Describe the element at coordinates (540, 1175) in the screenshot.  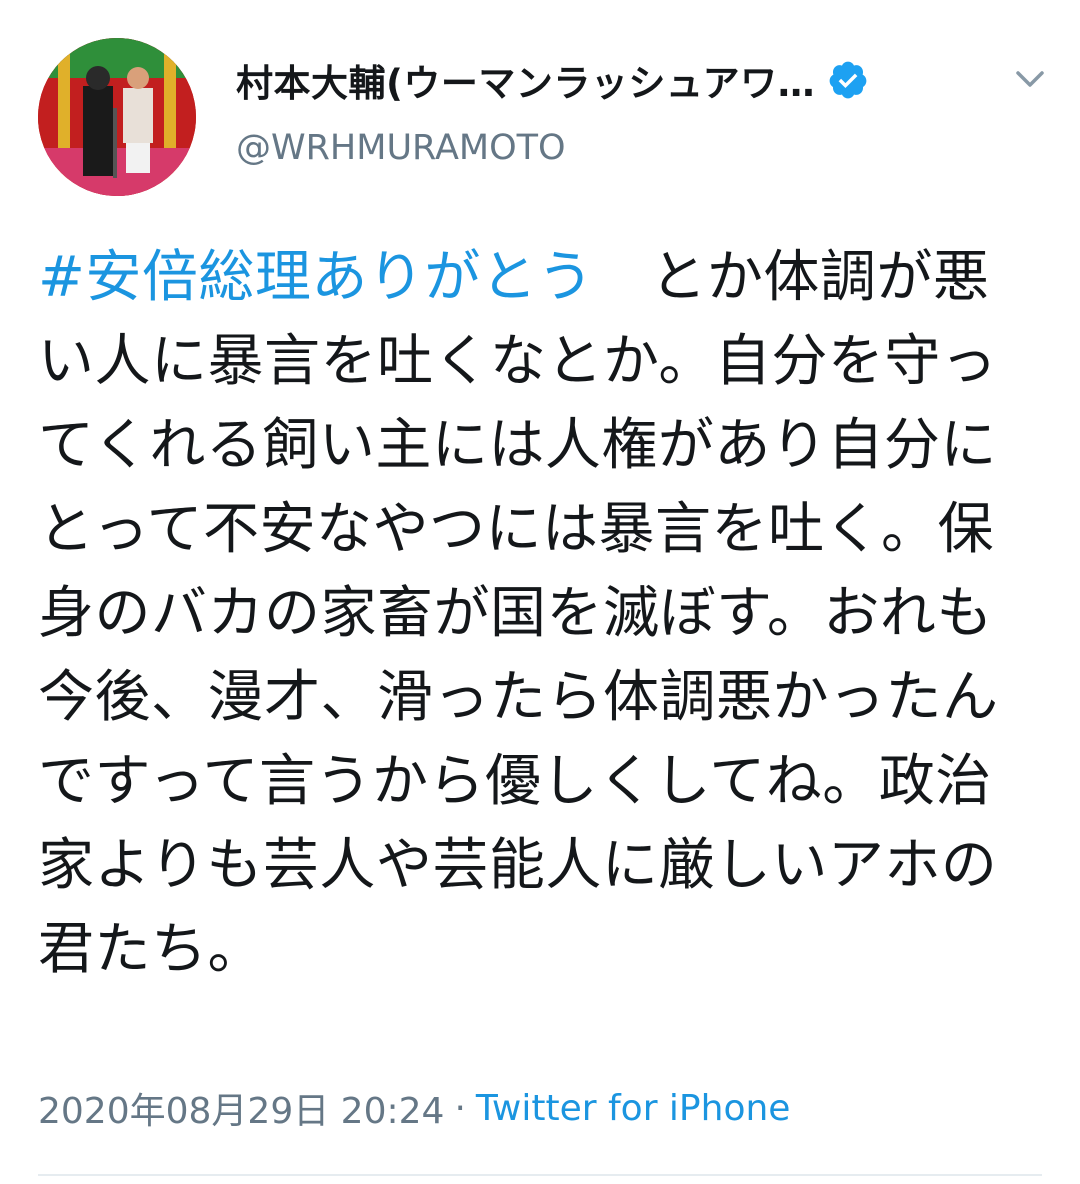
I see `divider` at that location.